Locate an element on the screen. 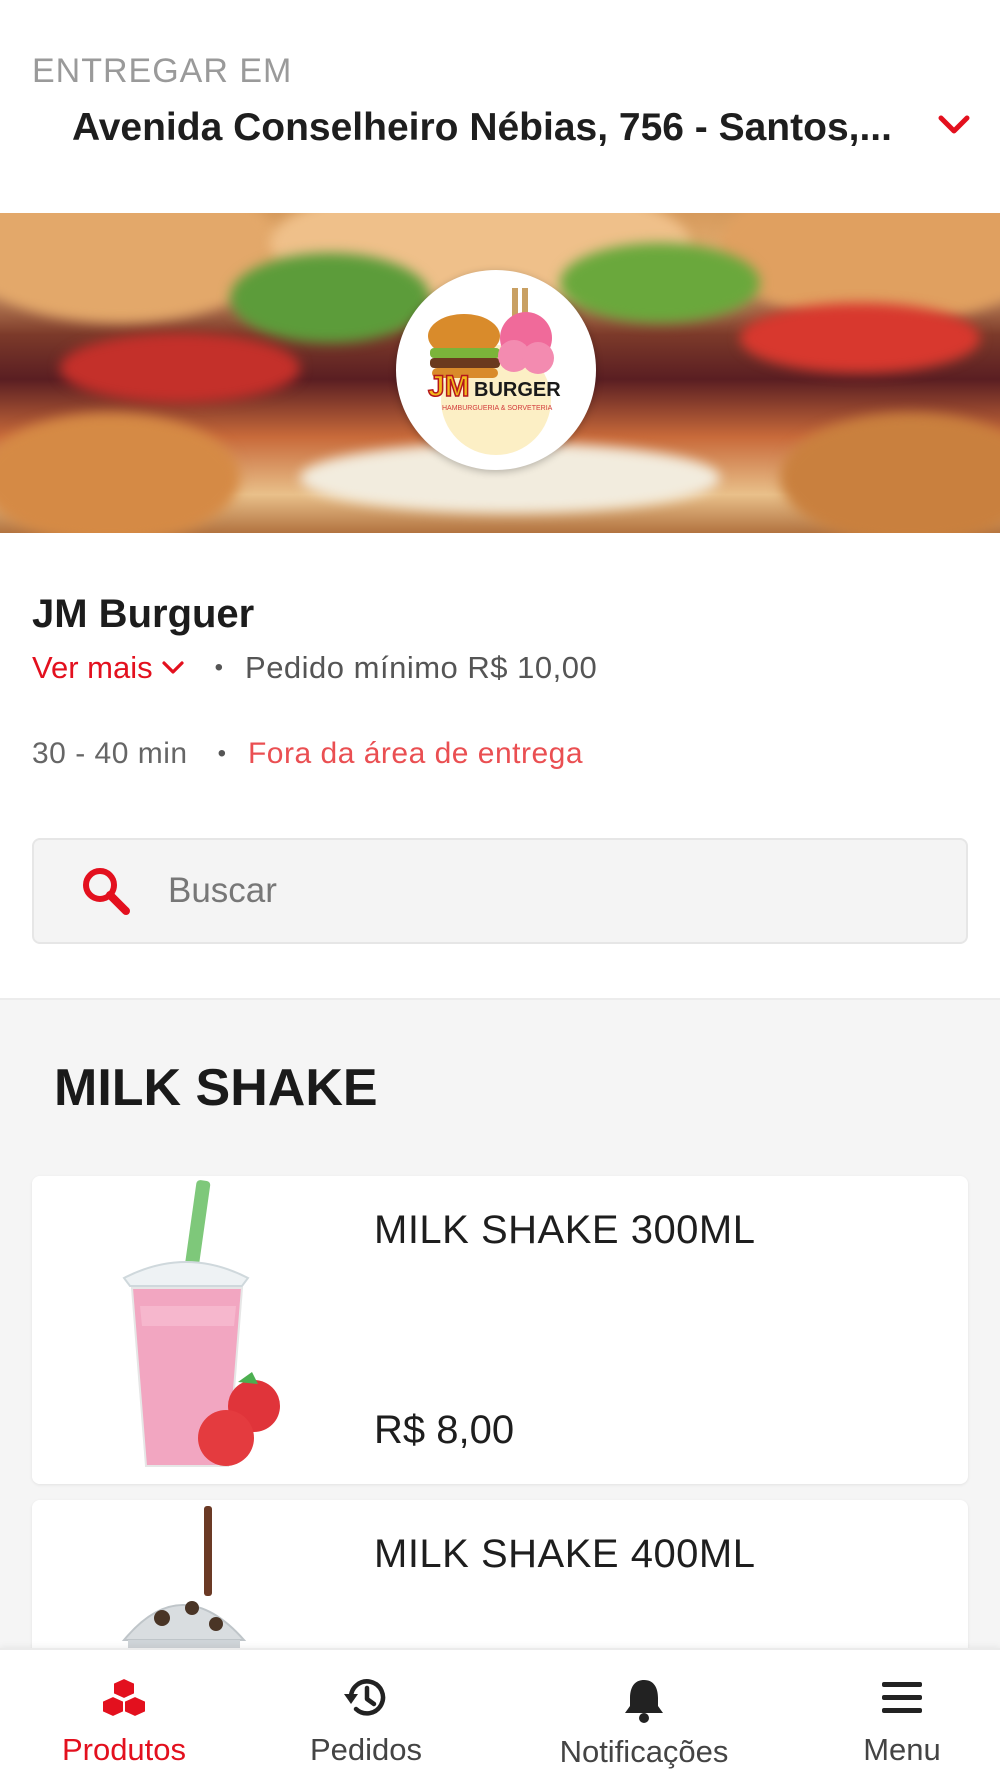 Image resolution: width=1000 pixels, height=1778 pixels. history-icon is located at coordinates (365, 1697).